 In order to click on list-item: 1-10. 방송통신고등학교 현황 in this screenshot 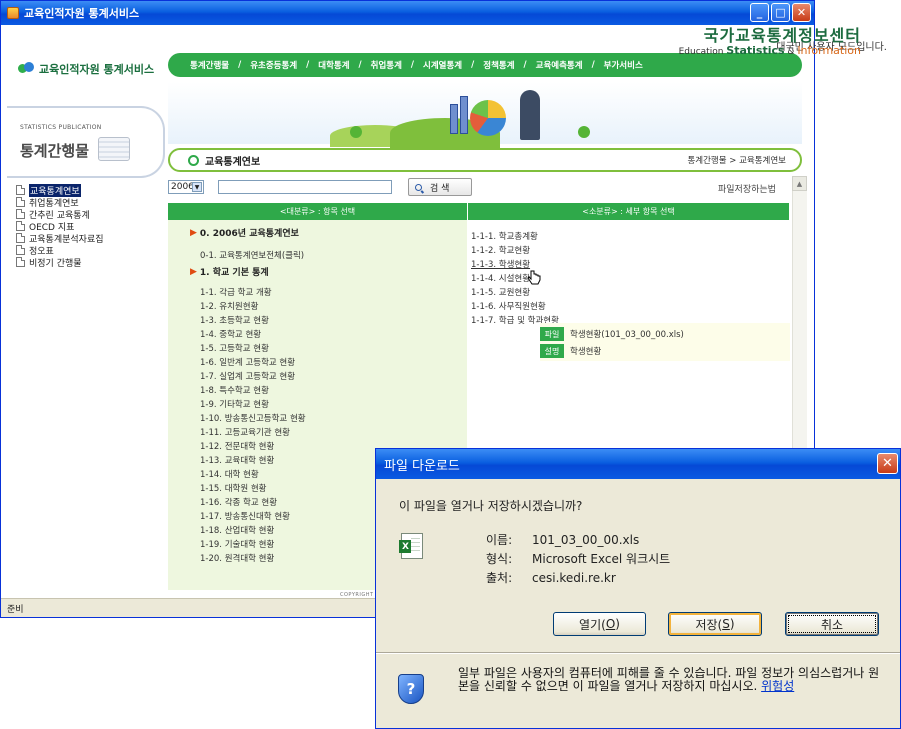, I will do `click(253, 418)`.